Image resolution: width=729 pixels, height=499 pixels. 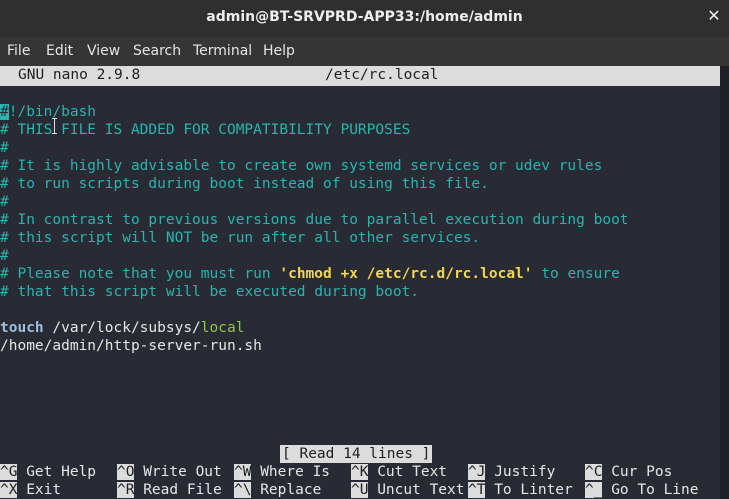 I want to click on shortcut-uncut-text: ^U Uncut Text, so click(x=408, y=490).